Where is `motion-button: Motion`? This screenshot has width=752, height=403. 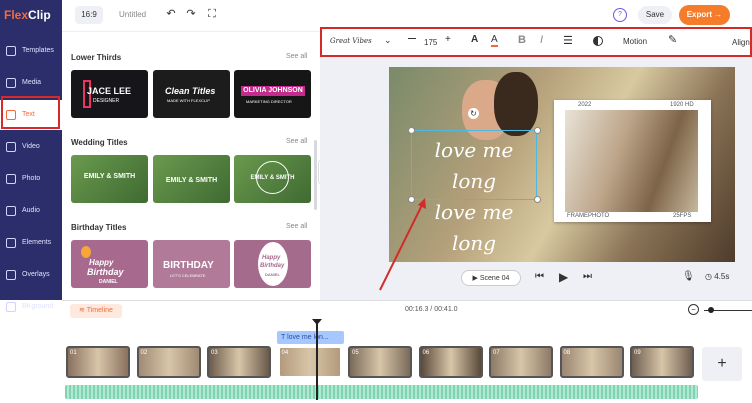 motion-button: Motion is located at coordinates (635, 41).